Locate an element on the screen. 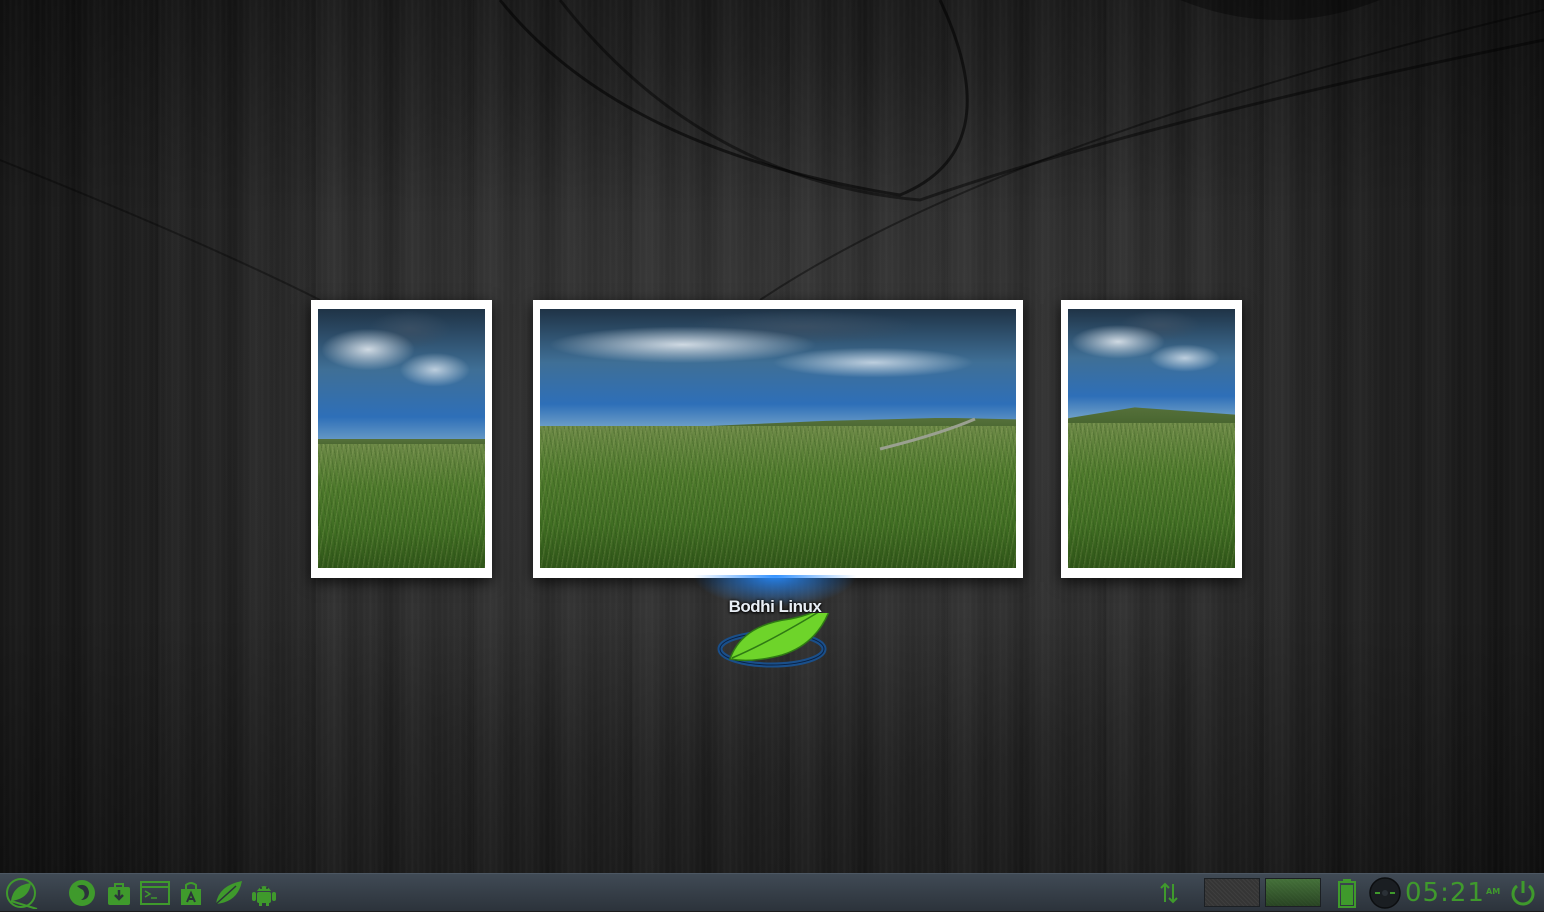 Image resolution: width=1544 pixels, height=912 pixels. mixer-knob is located at coordinates (1385, 893).